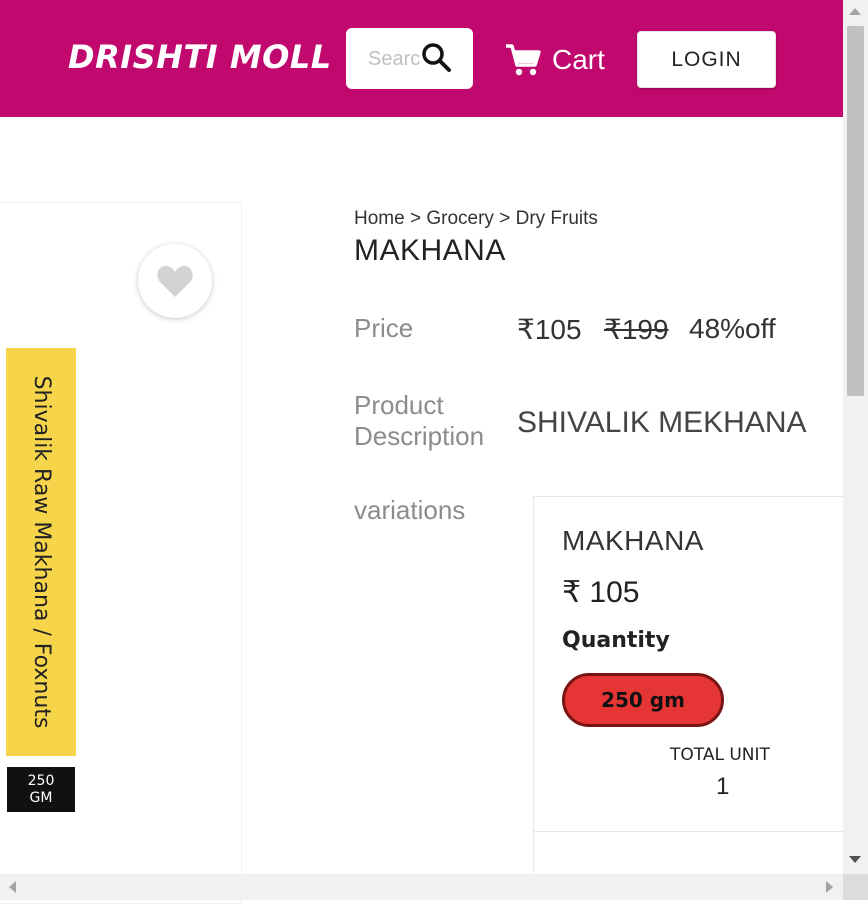 Image resolution: width=868 pixels, height=904 pixels. Describe the element at coordinates (662, 422) in the screenshot. I see `product-description: SHIVALIK MEKHANA` at that location.